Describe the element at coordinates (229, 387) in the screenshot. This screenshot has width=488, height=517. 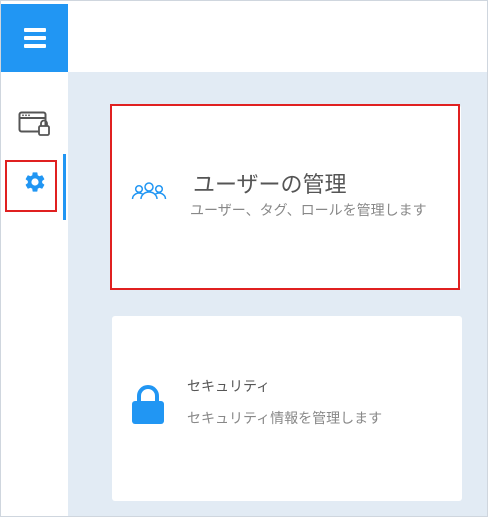
I see `card-title: セキュリティ` at that location.